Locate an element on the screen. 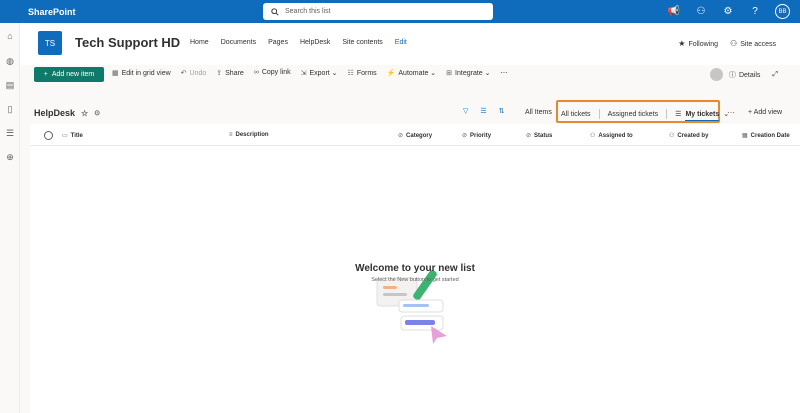 The height and width of the screenshot is (413, 800). copy-link-label: Copy link is located at coordinates (276, 72).